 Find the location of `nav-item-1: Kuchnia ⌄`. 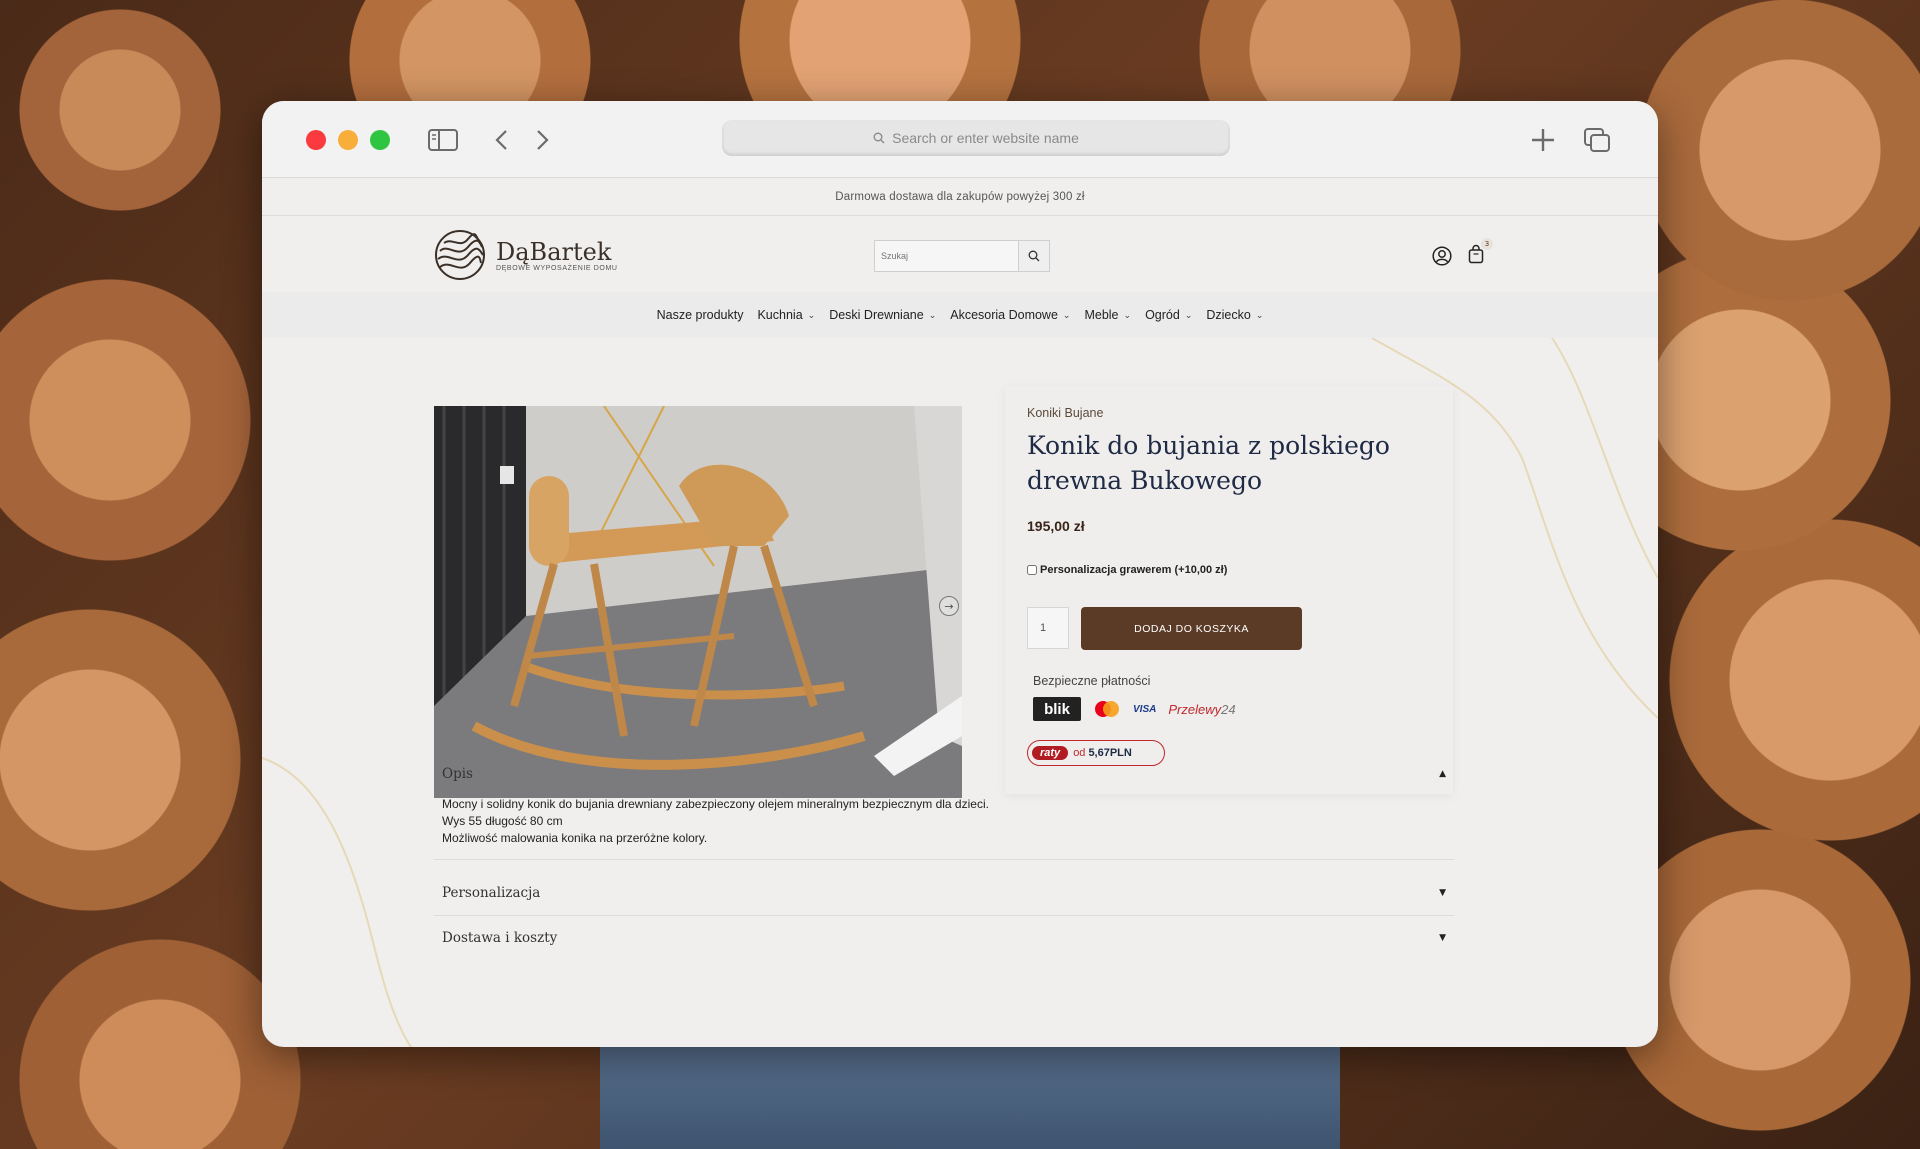

nav-item-1: Kuchnia ⌄ is located at coordinates (786, 315).